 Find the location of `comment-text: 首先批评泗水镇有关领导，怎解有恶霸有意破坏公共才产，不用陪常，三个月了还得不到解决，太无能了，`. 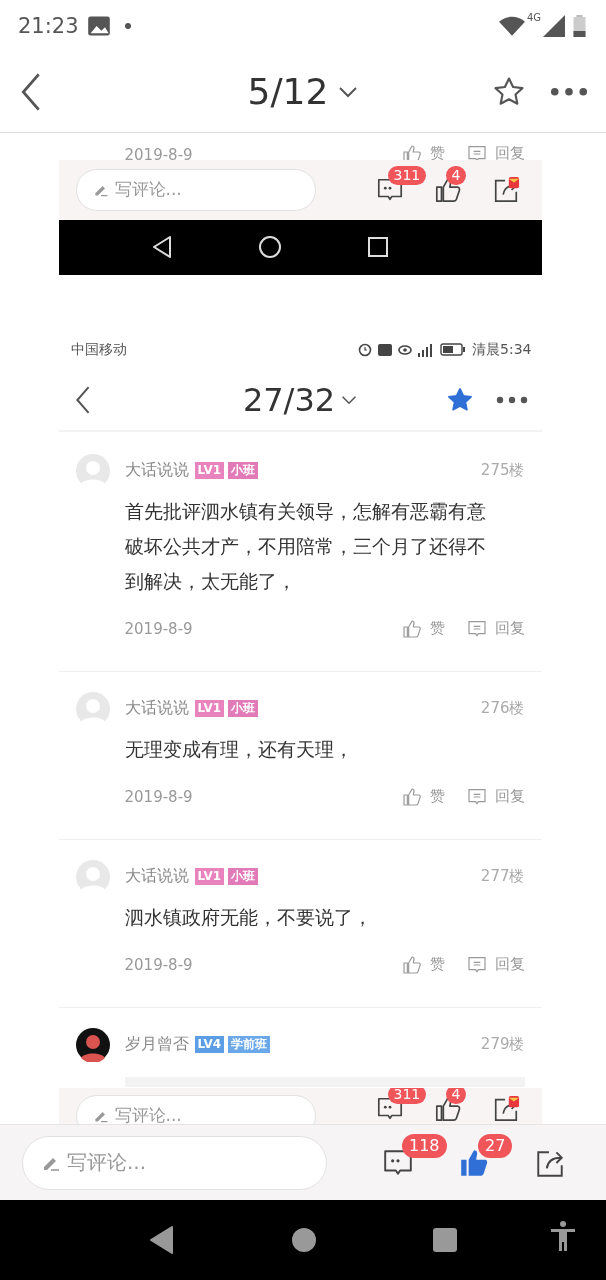

comment-text: 首先批评泗水镇有关领导，怎解有恶霸有意破坏公共才产，不用陪常，三个月了还得不到解决，太无能了， is located at coordinates (305, 546).